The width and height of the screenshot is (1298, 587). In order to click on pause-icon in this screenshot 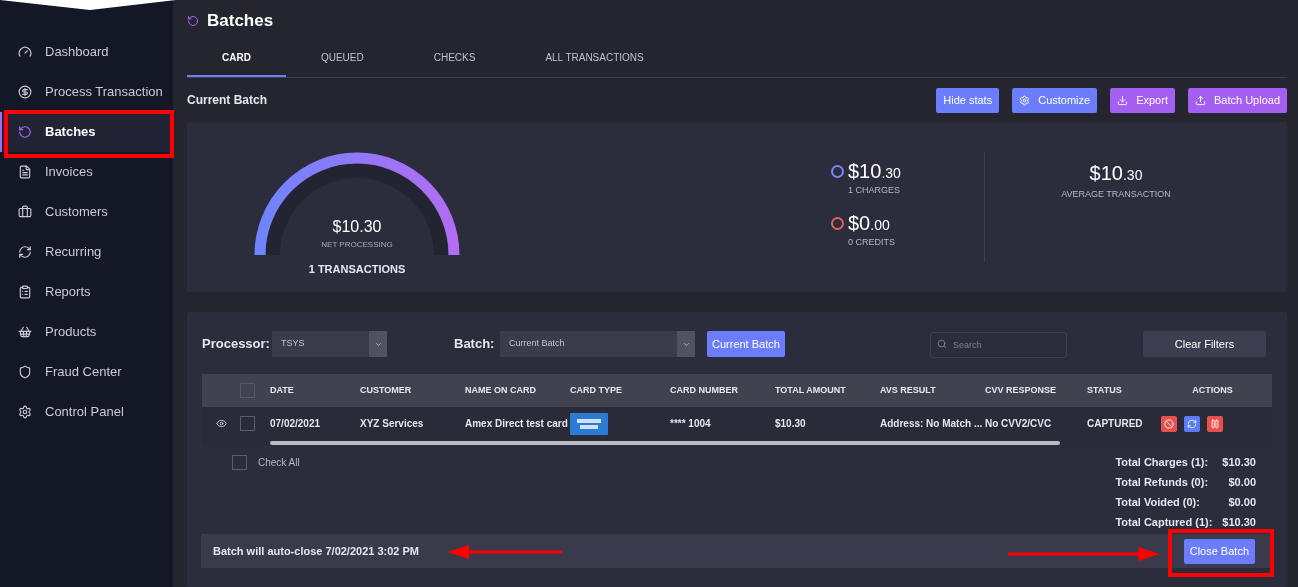, I will do `click(1215, 423)`.